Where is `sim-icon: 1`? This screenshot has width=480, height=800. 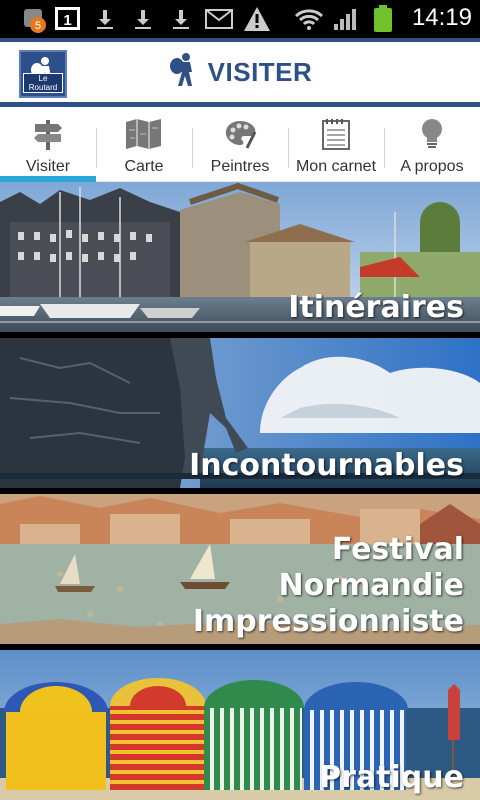 sim-icon: 1 is located at coordinates (68, 19).